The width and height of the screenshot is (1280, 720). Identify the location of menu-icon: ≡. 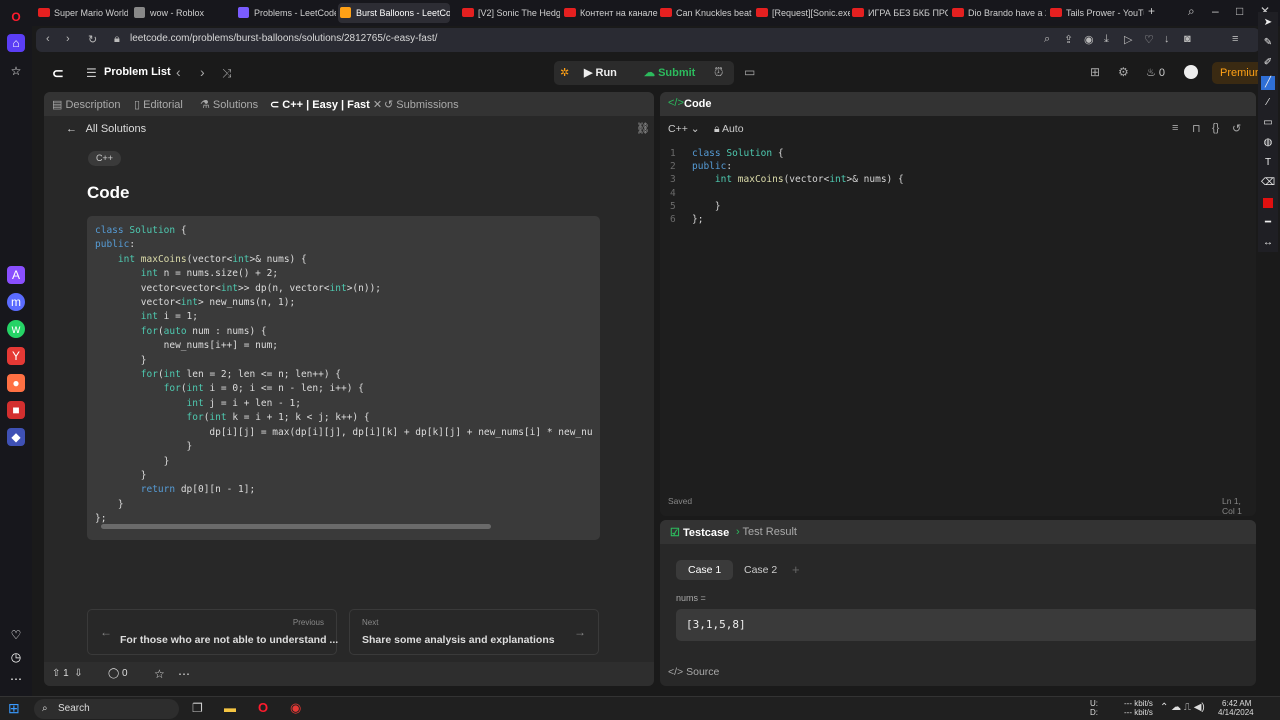
(1235, 39).